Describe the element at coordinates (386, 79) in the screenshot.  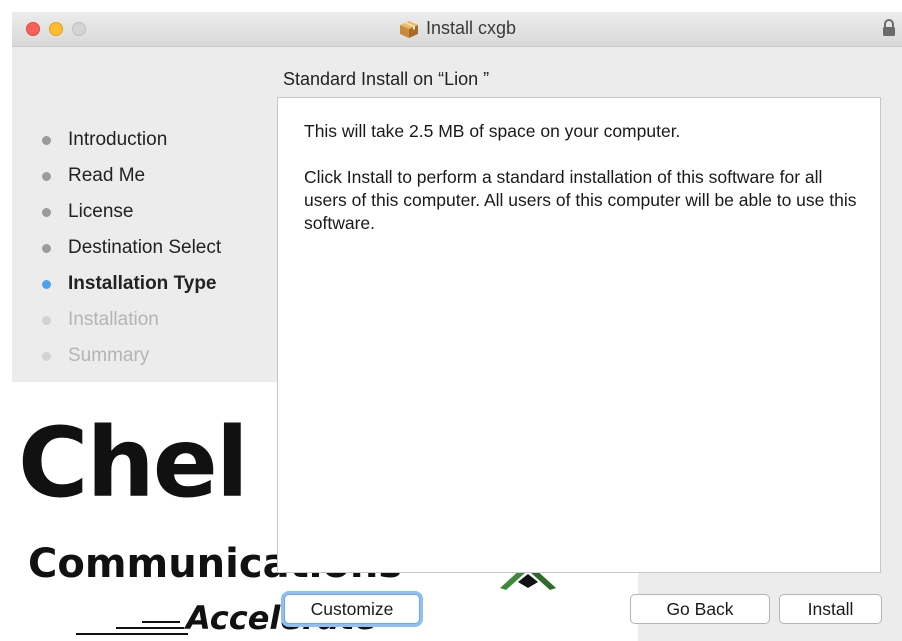
I see `install-heading: Standard Install on “Lion ”` at that location.